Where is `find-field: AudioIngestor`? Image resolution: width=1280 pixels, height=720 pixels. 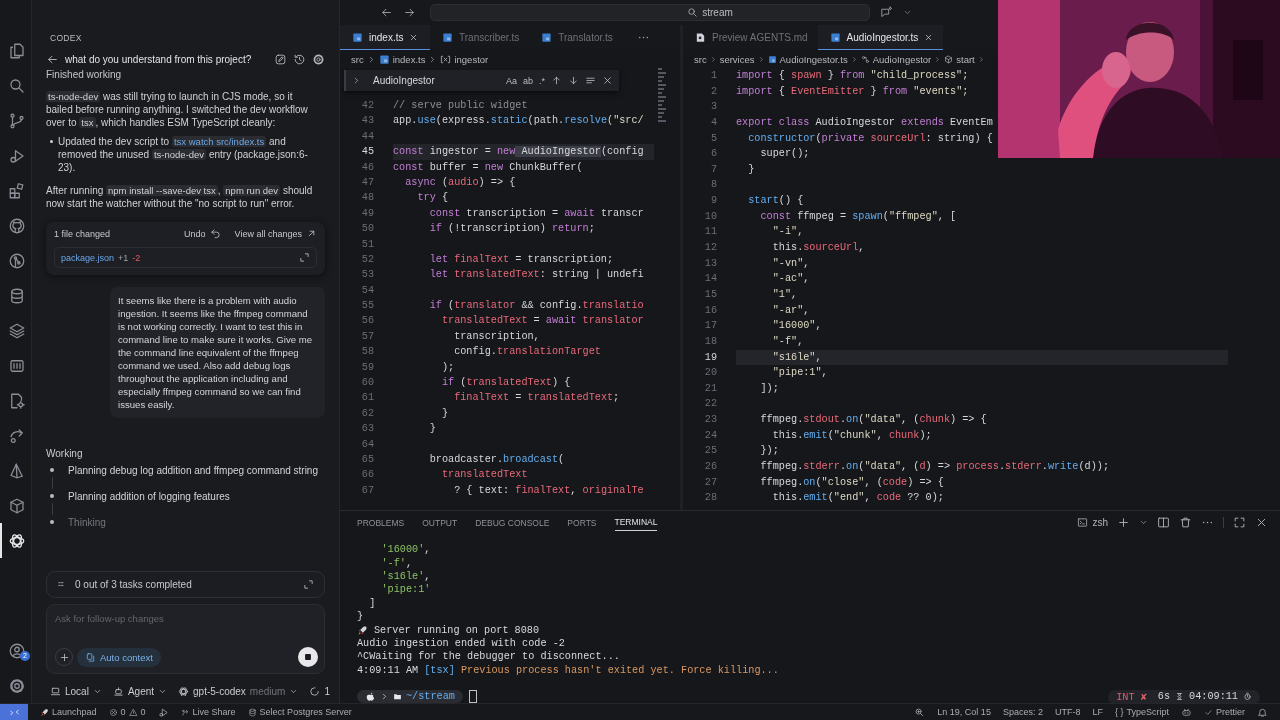
find-field: AudioIngestor is located at coordinates (433, 80).